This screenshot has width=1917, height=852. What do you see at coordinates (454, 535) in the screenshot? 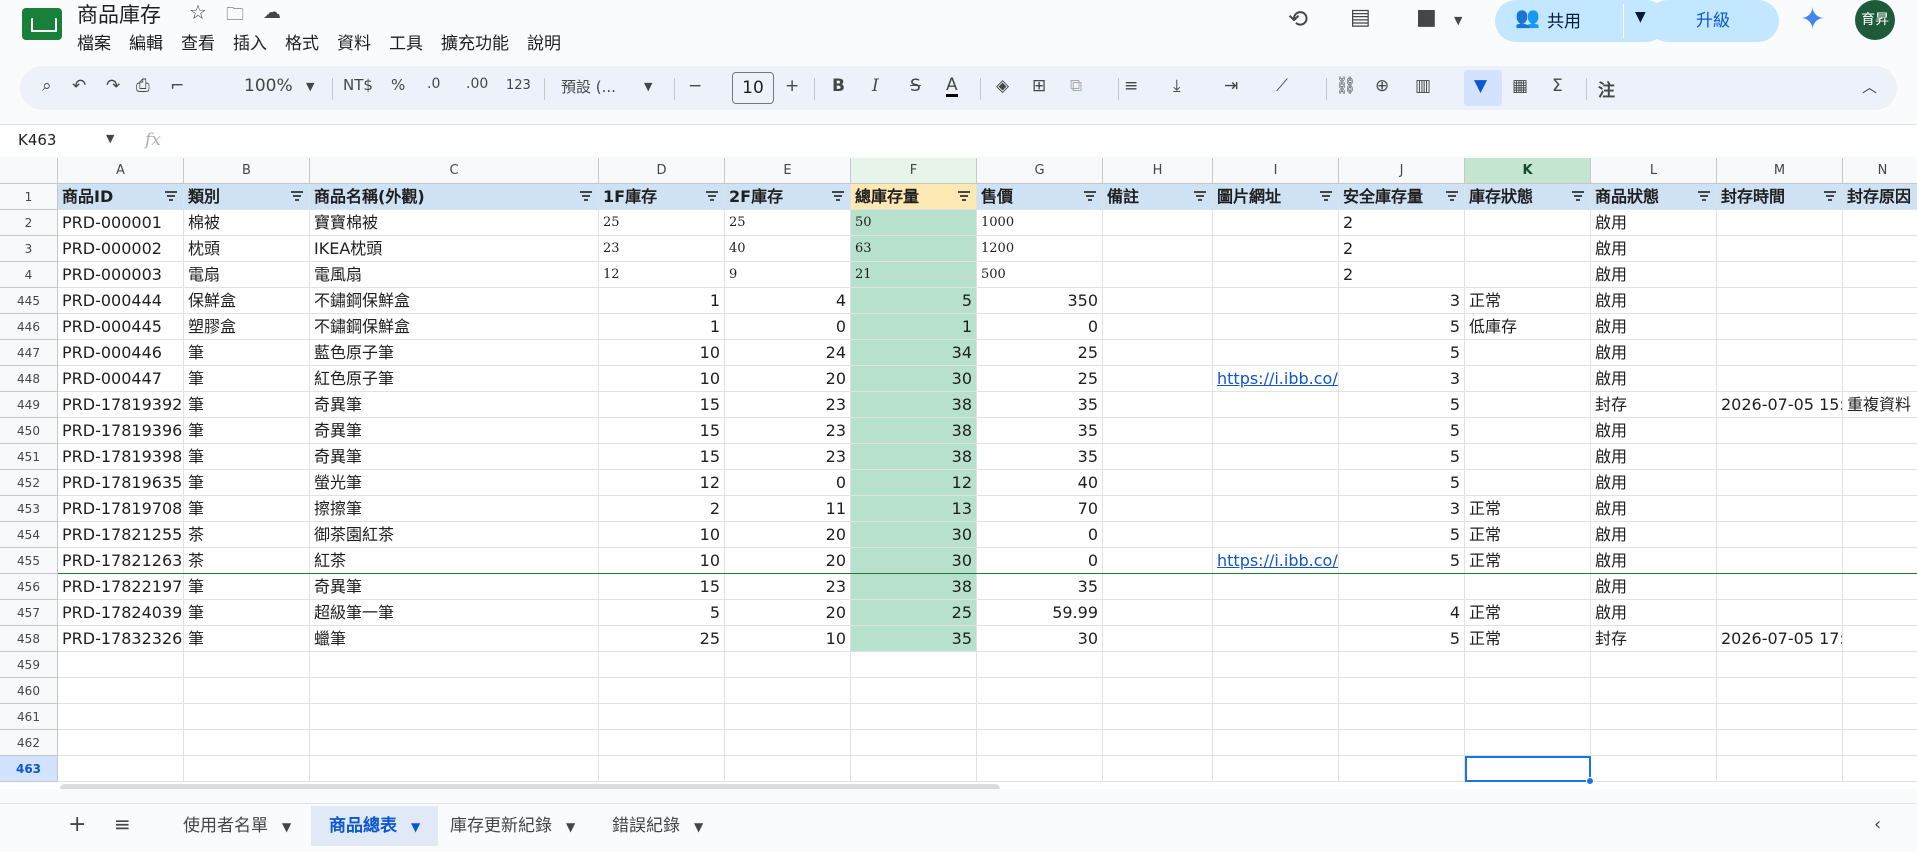
I see `table-cell: 御茶園紅茶` at bounding box center [454, 535].